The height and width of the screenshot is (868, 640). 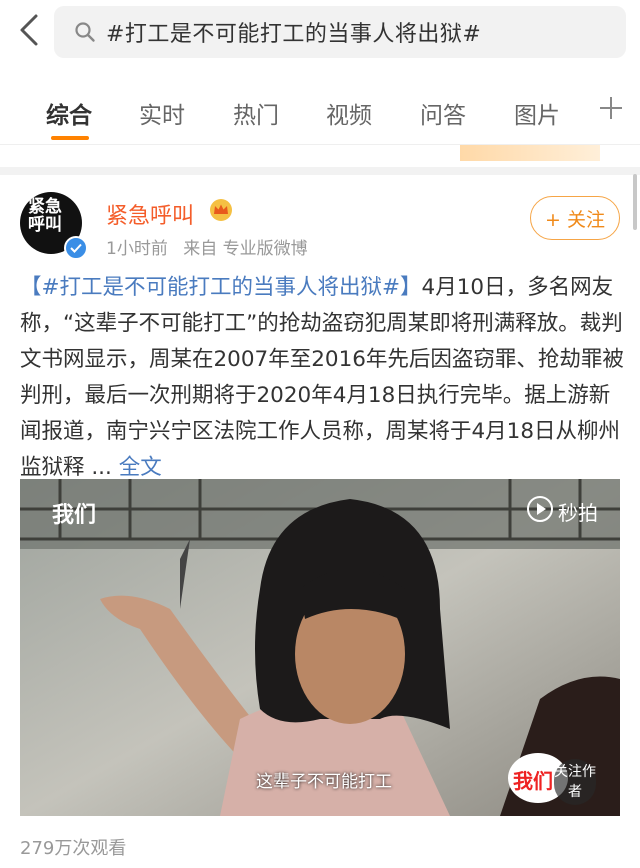 I want to click on back-button, so click(x=29, y=32).